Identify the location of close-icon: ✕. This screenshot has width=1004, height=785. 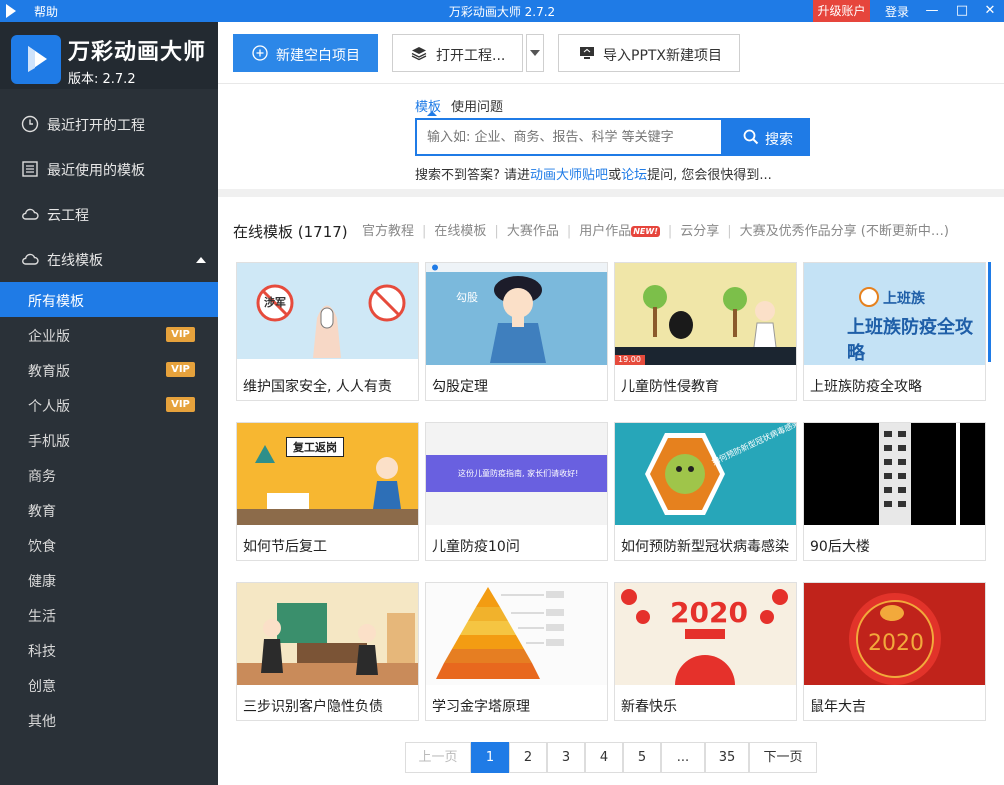
(990, 11).